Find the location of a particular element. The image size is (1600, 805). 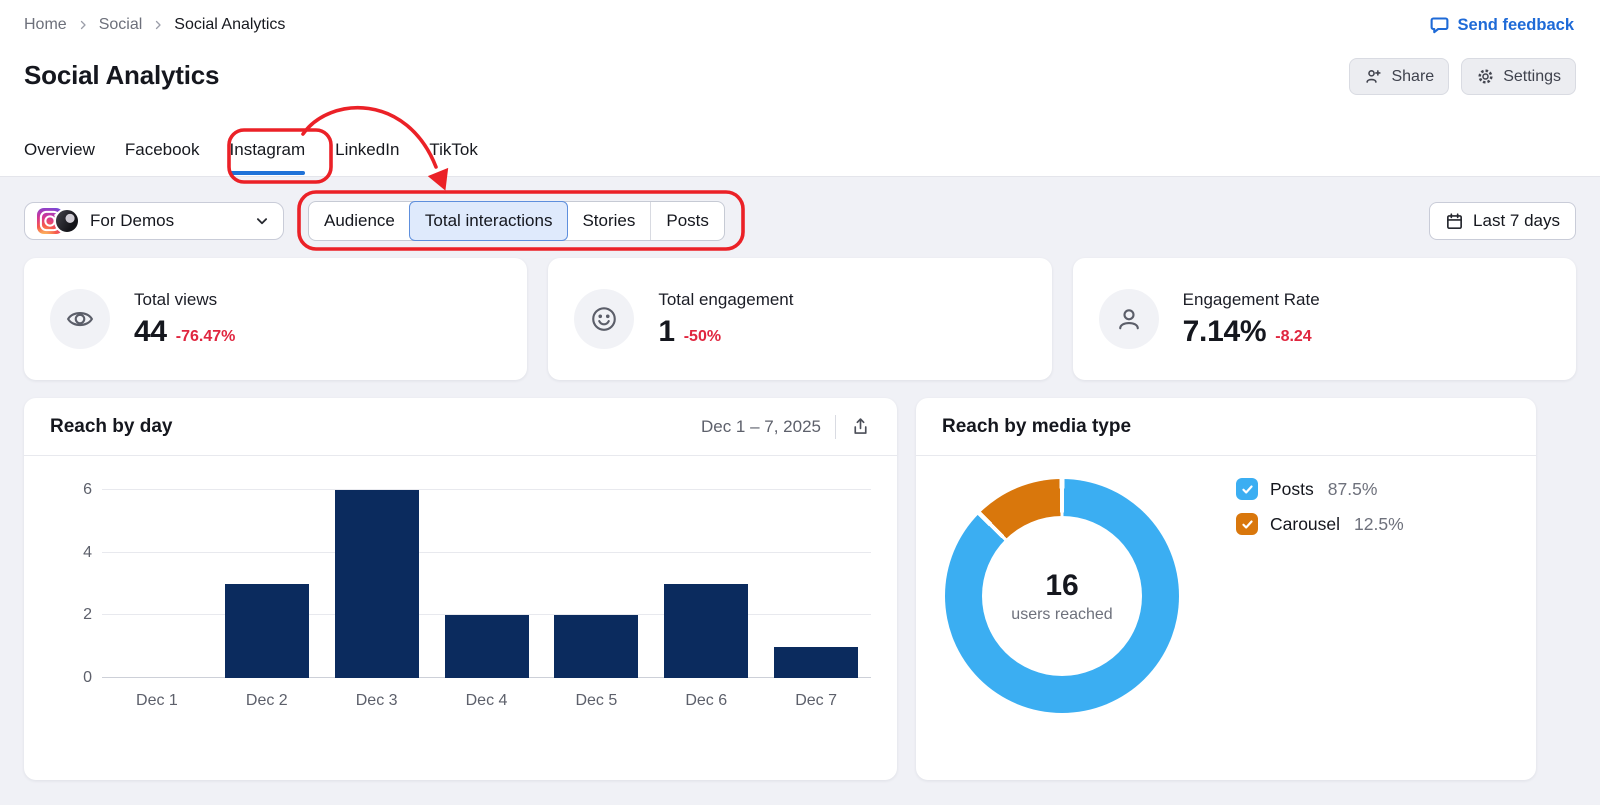

profile-selector-label: For Demos is located at coordinates (132, 220).